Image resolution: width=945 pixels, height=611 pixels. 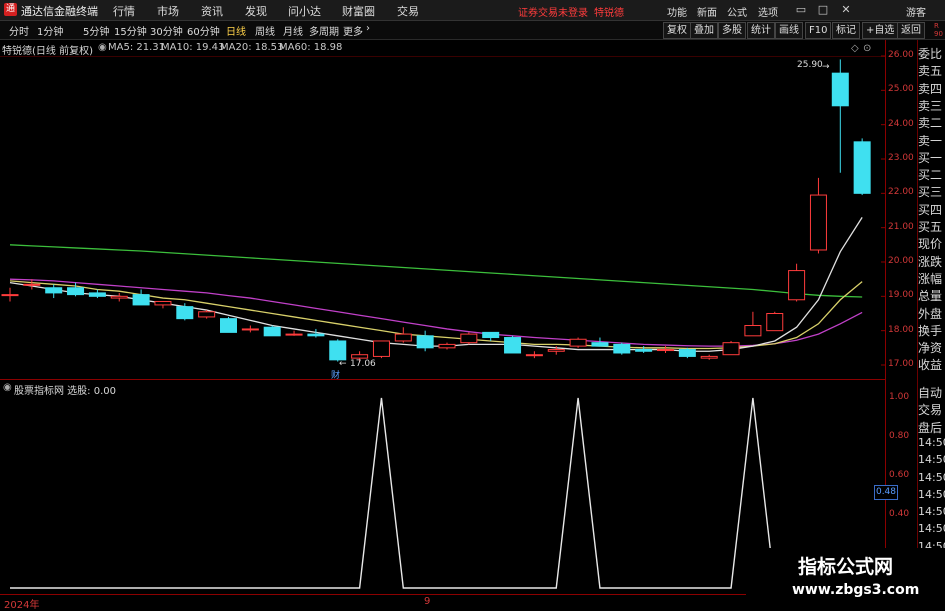 I want to click on sidebar-label: 换手, so click(x=930, y=330).